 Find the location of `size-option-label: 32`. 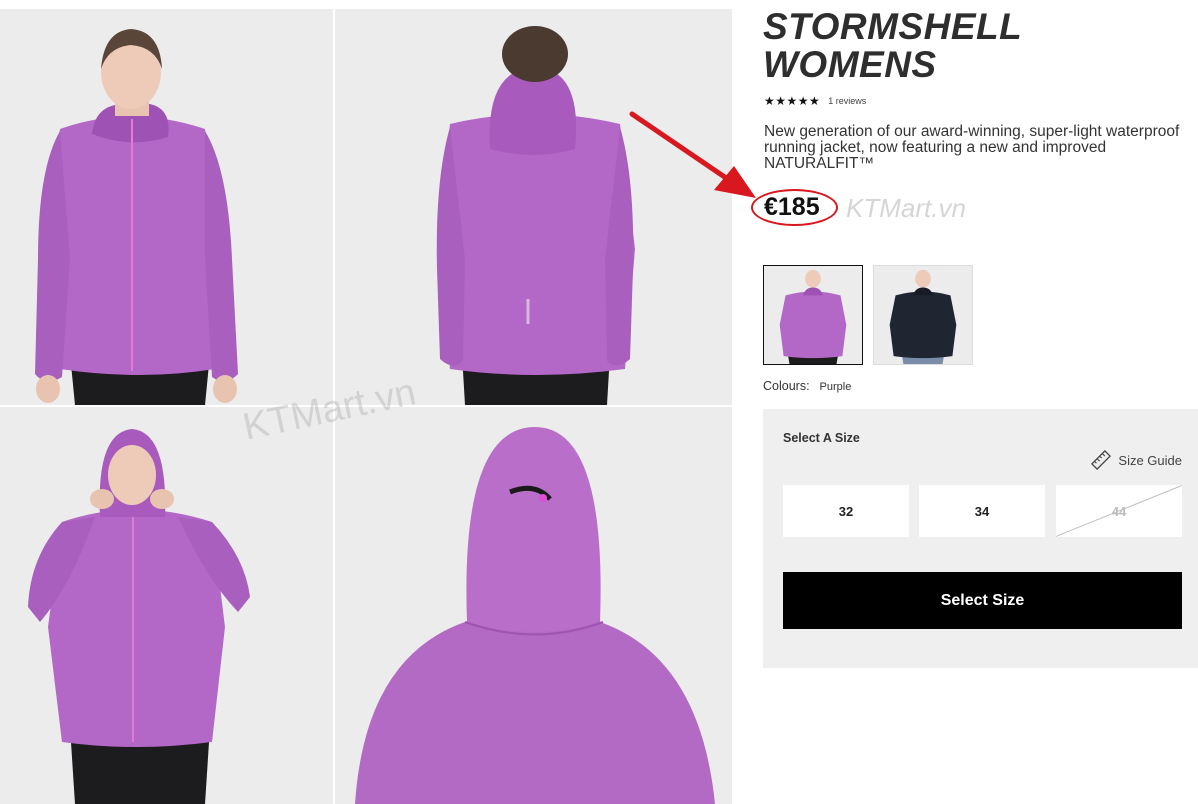

size-option-label: 32 is located at coordinates (846, 511).